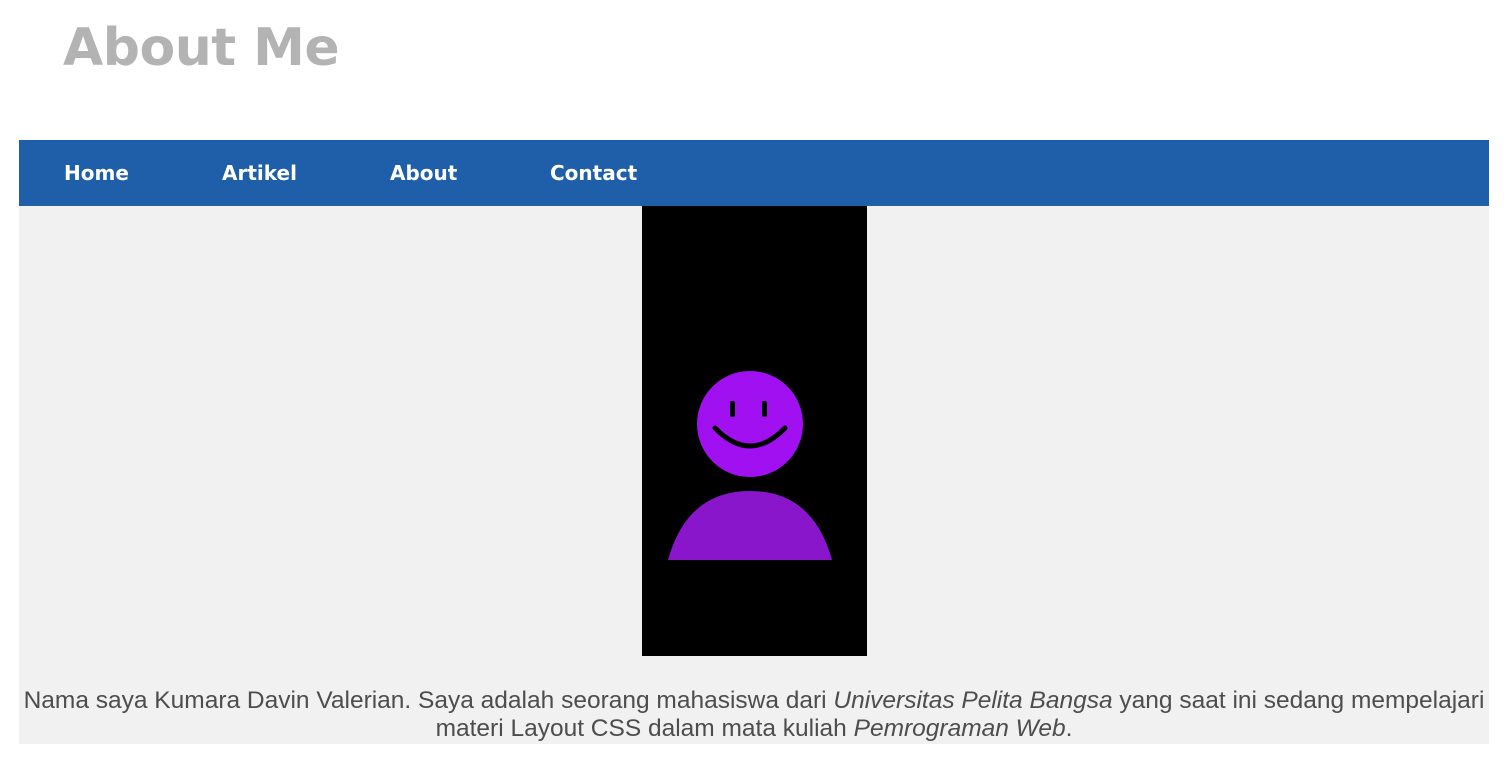  Describe the element at coordinates (96, 173) in the screenshot. I see `nav-link-home: Home` at that location.